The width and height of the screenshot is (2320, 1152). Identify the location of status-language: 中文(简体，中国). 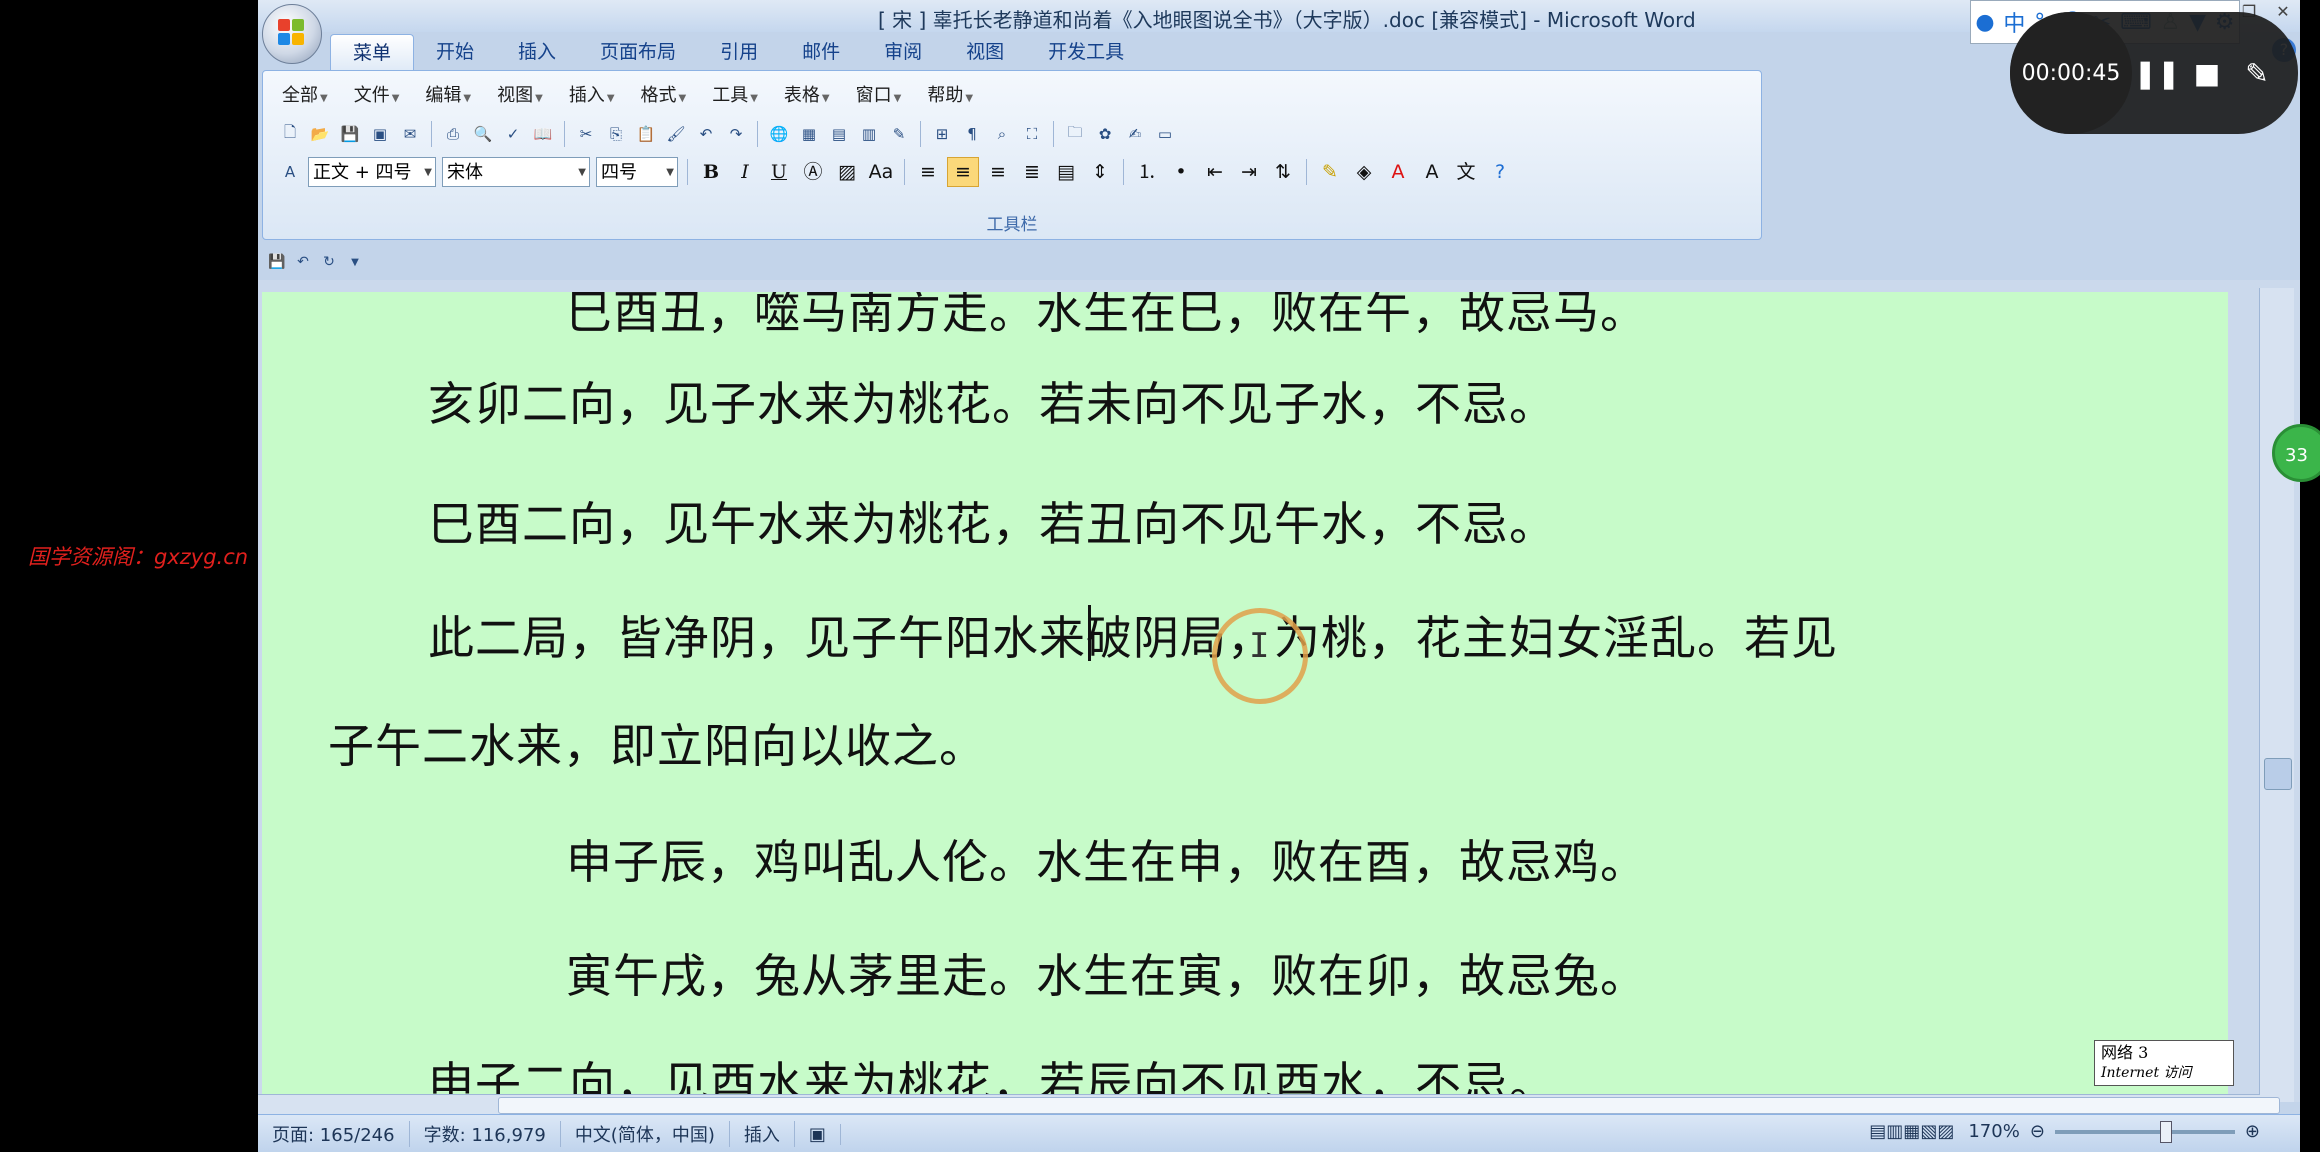
(645, 1134).